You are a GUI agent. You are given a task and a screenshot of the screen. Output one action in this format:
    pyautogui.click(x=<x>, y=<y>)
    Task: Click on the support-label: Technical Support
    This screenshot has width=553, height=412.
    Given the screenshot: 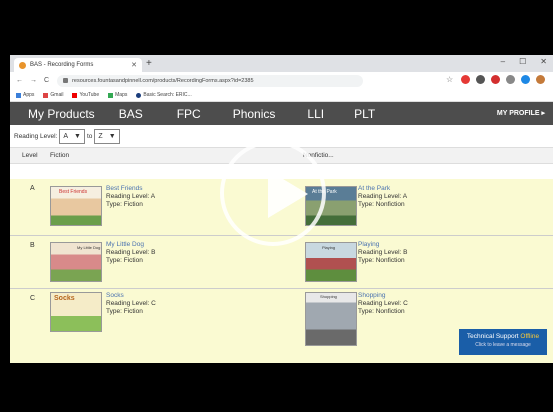 What is the action you would take?
    pyautogui.click(x=492, y=336)
    